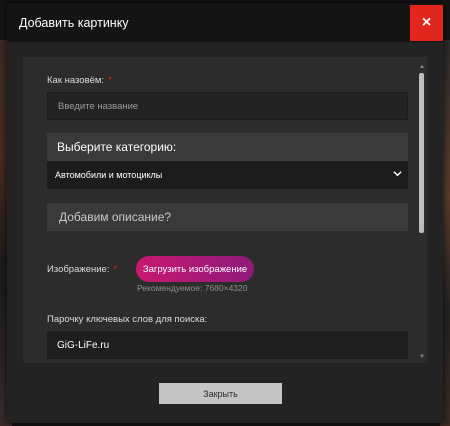 Image resolution: width=450 pixels, height=426 pixels. Describe the element at coordinates (220, 393) in the screenshot. I see `close-button: Закрыть` at that location.